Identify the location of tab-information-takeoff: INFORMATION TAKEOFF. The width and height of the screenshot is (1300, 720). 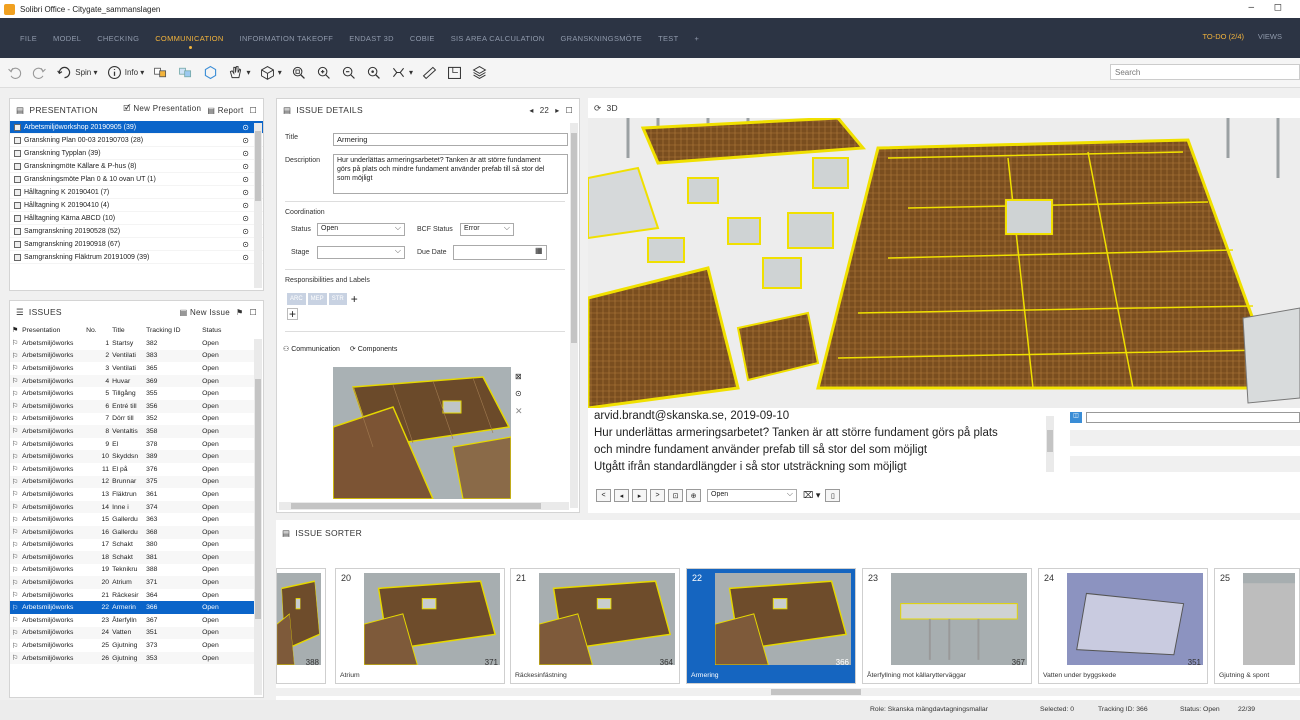
(287, 38).